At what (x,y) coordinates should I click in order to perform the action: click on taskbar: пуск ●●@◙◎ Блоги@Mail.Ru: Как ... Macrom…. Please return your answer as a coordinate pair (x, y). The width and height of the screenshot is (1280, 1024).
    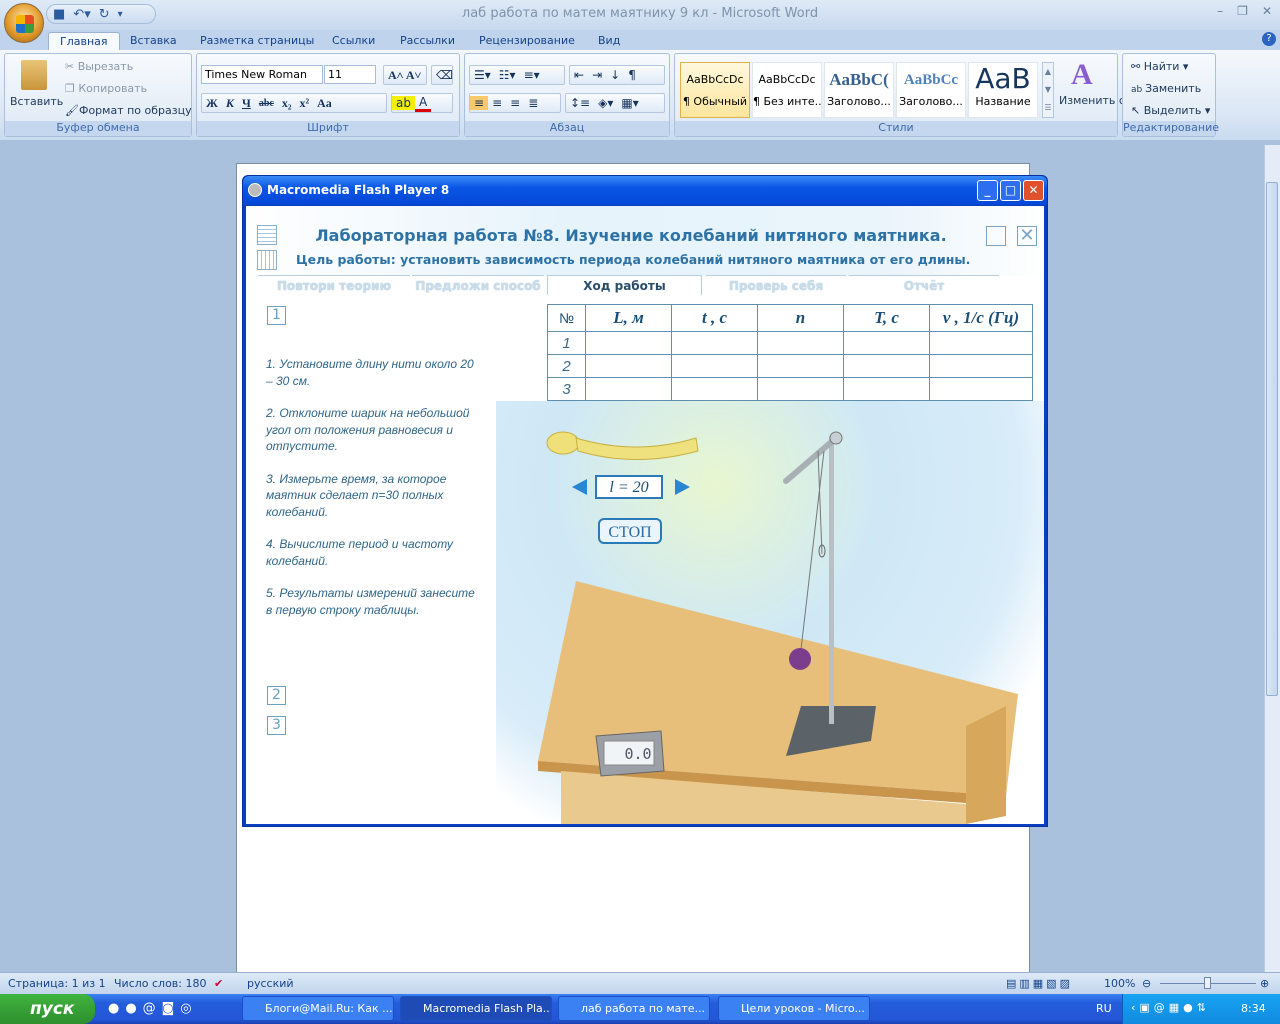
    Looking at the image, I should click on (640, 1009).